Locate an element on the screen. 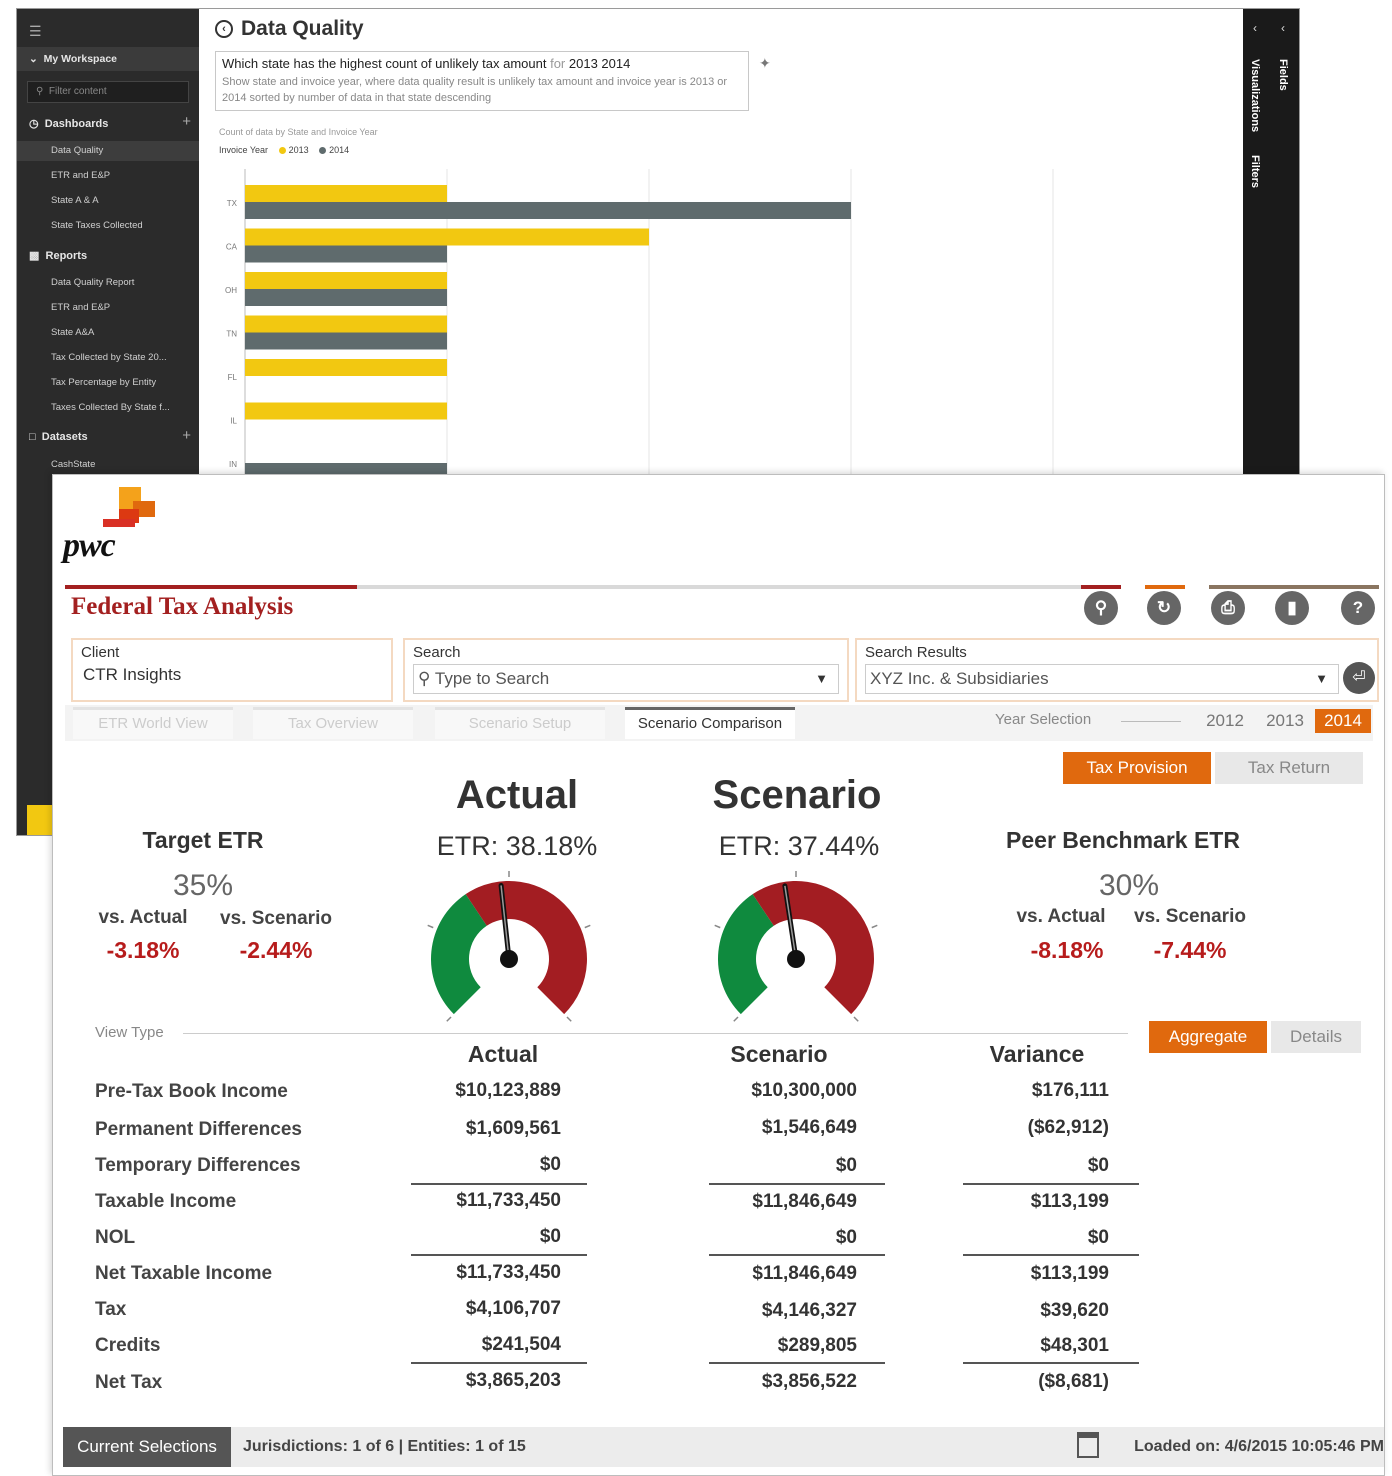 This screenshot has width=1392, height=1476. accent-bar-brown is located at coordinates (1294, 587).